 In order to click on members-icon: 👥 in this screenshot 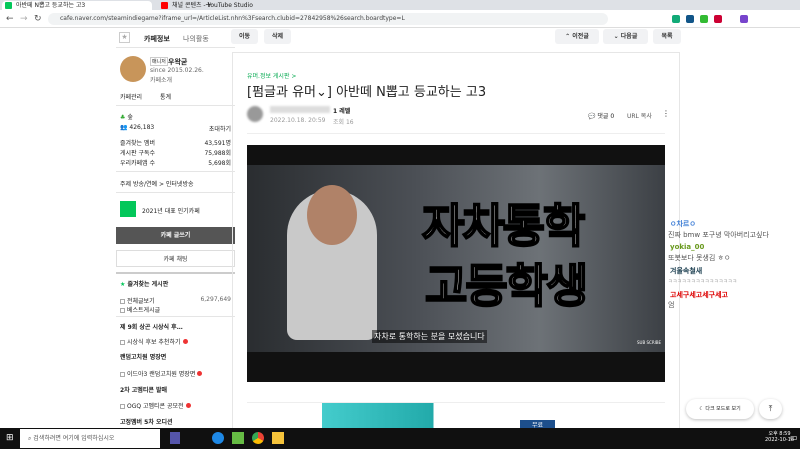, I will do `click(124, 127)`.